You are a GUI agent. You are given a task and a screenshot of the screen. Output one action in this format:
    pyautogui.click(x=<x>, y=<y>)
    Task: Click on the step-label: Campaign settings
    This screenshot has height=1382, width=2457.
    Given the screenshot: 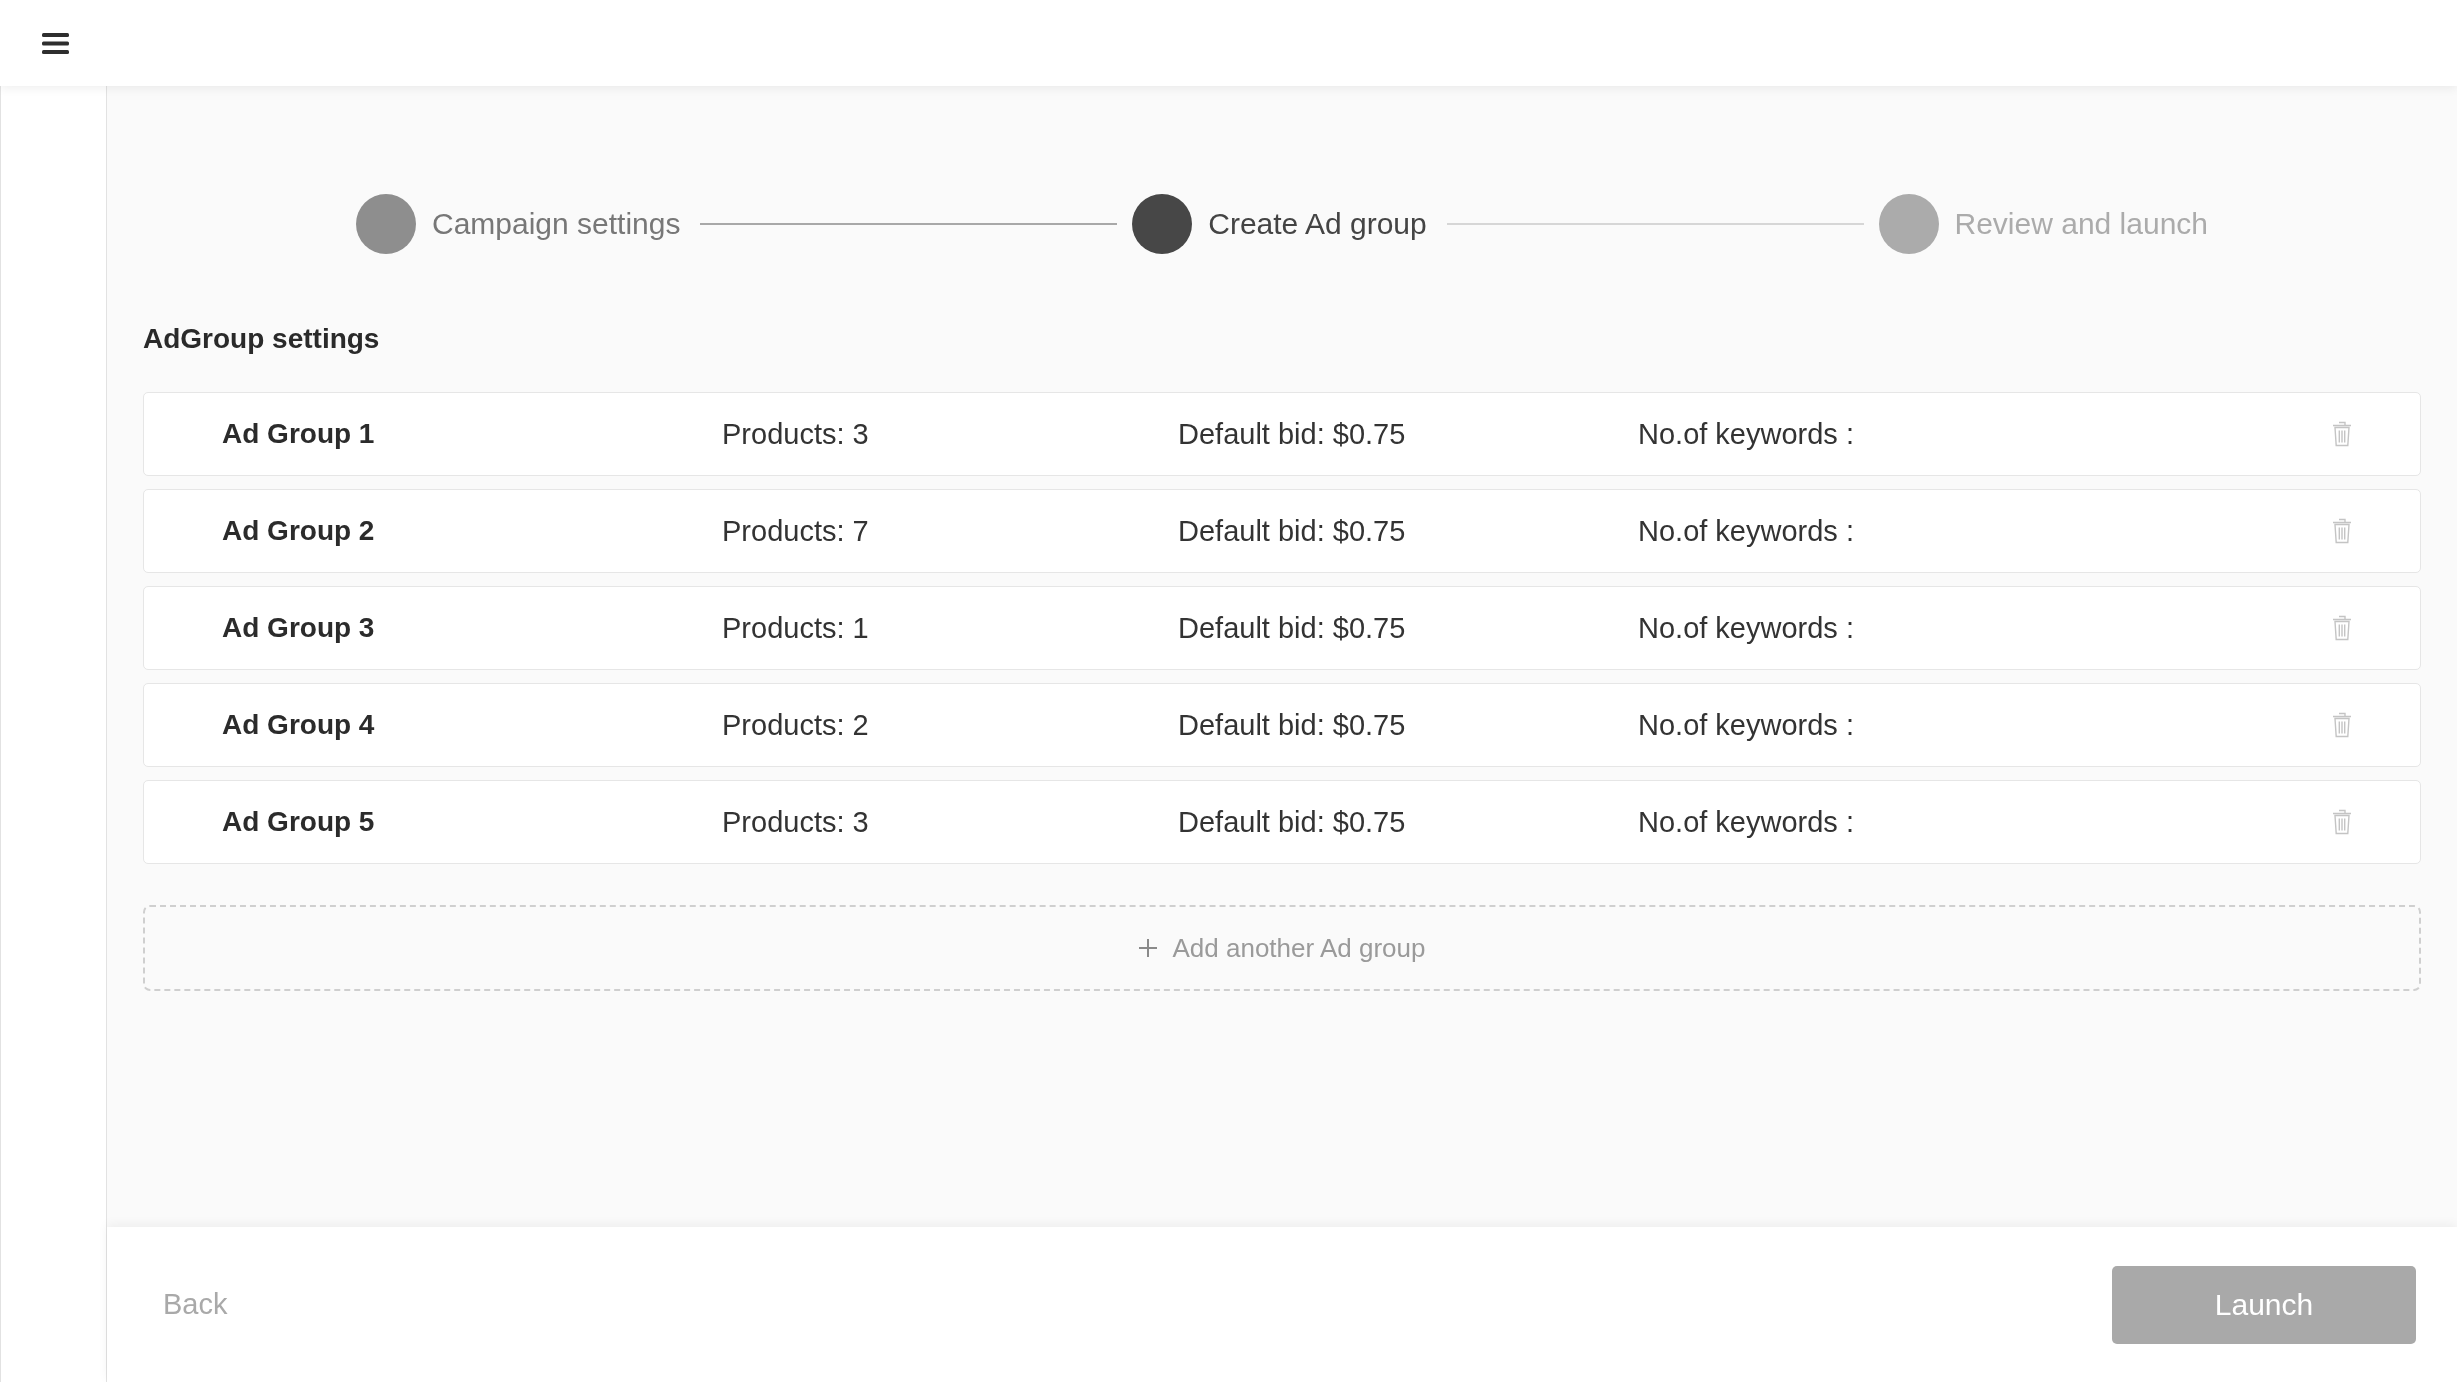 What is the action you would take?
    pyautogui.click(x=556, y=224)
    